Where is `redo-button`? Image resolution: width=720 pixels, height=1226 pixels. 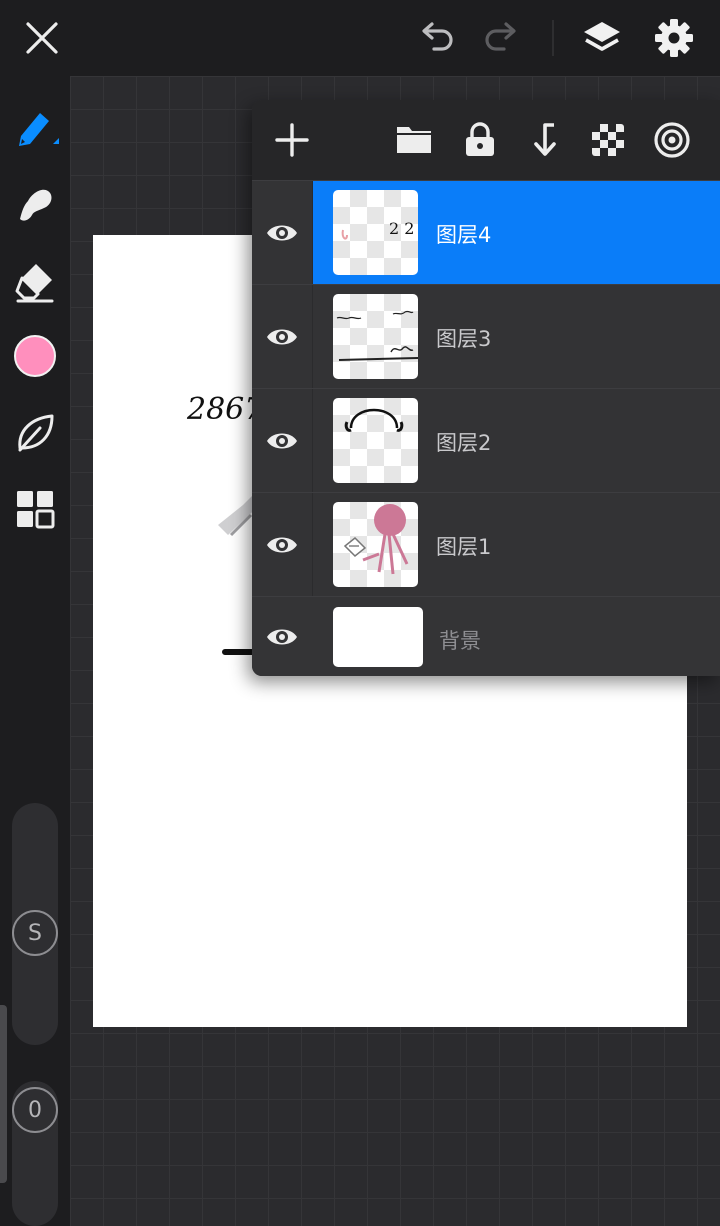
redo-button is located at coordinates (502, 38).